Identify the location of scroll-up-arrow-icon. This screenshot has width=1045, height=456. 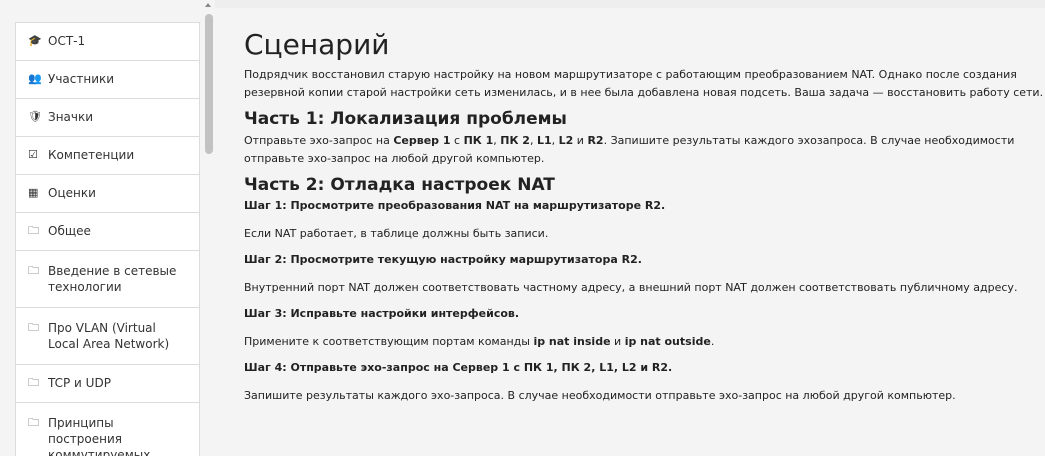
(208, 5).